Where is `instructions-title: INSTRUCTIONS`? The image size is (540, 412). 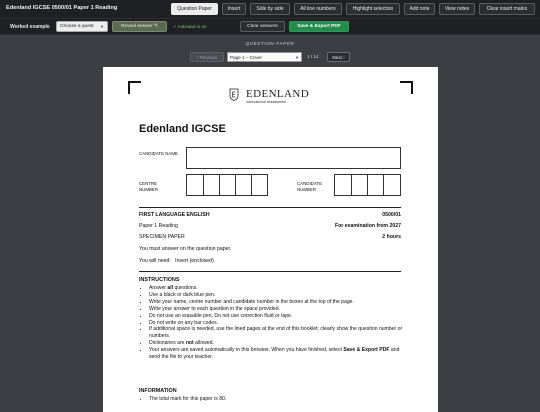 instructions-title: INSTRUCTIONS is located at coordinates (159, 280).